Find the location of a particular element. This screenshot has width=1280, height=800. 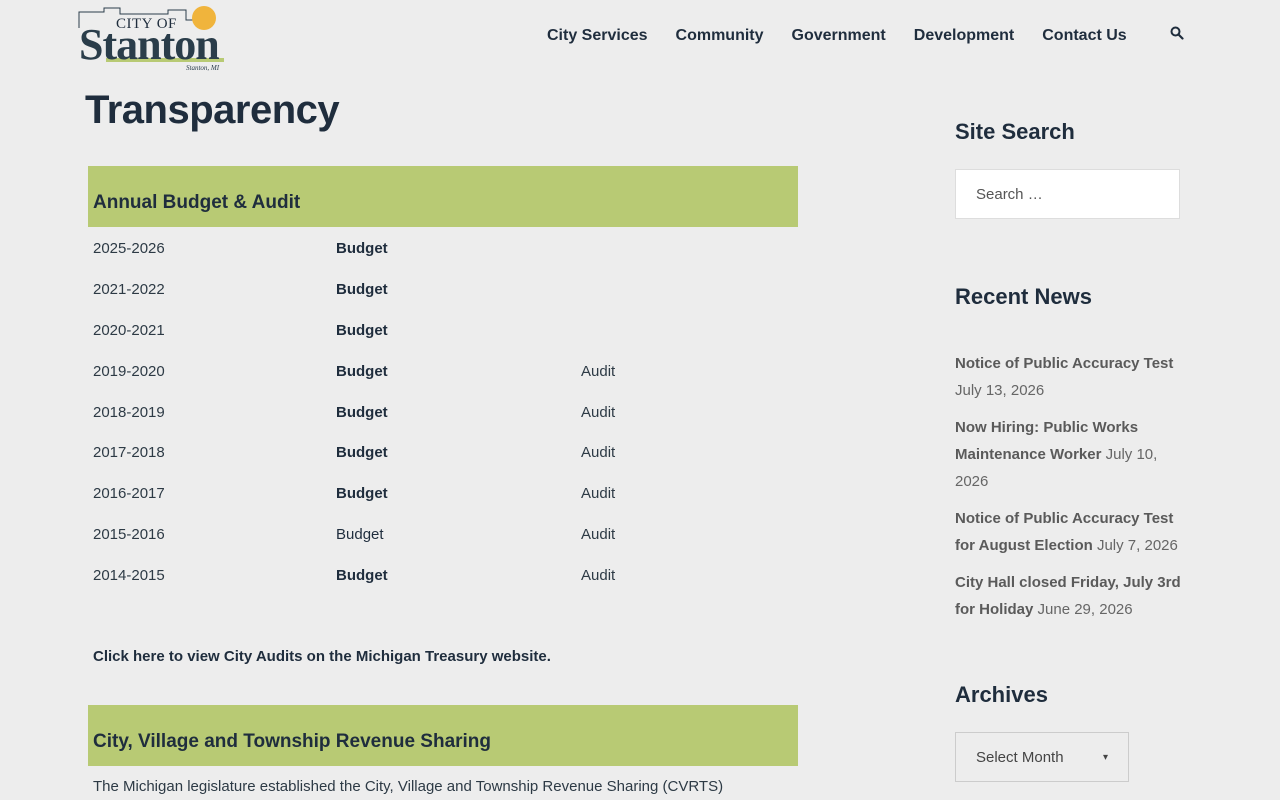

nav-community: Community is located at coordinates (720, 36).